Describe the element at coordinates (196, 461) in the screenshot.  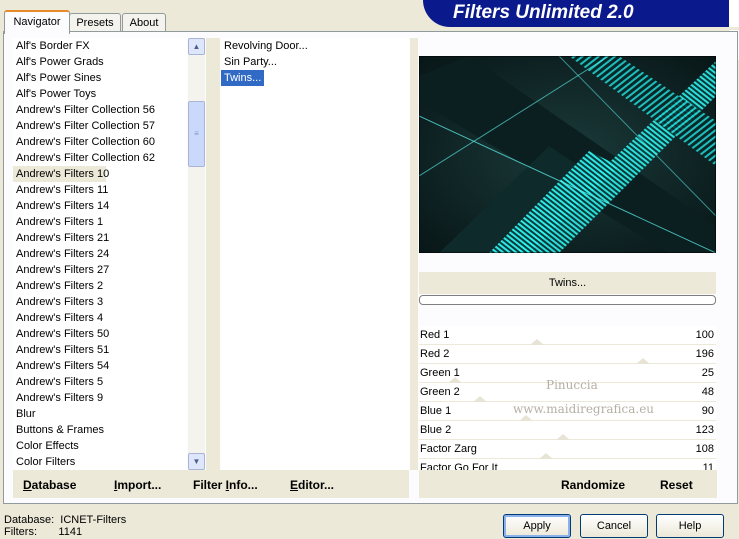
I see `scroll-down-icon: ▼` at that location.